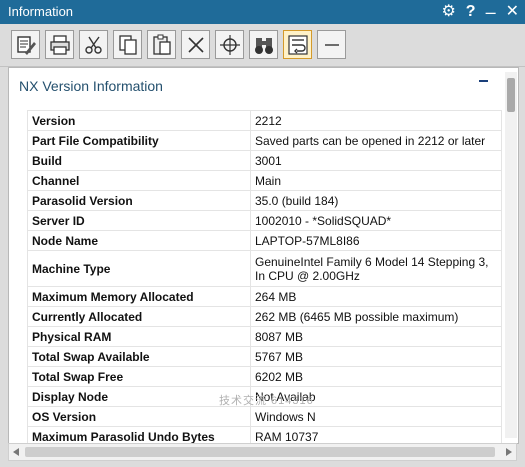 The width and height of the screenshot is (525, 467). I want to click on row-key: Maximum Parasolid Undo Bytes, so click(139, 434).